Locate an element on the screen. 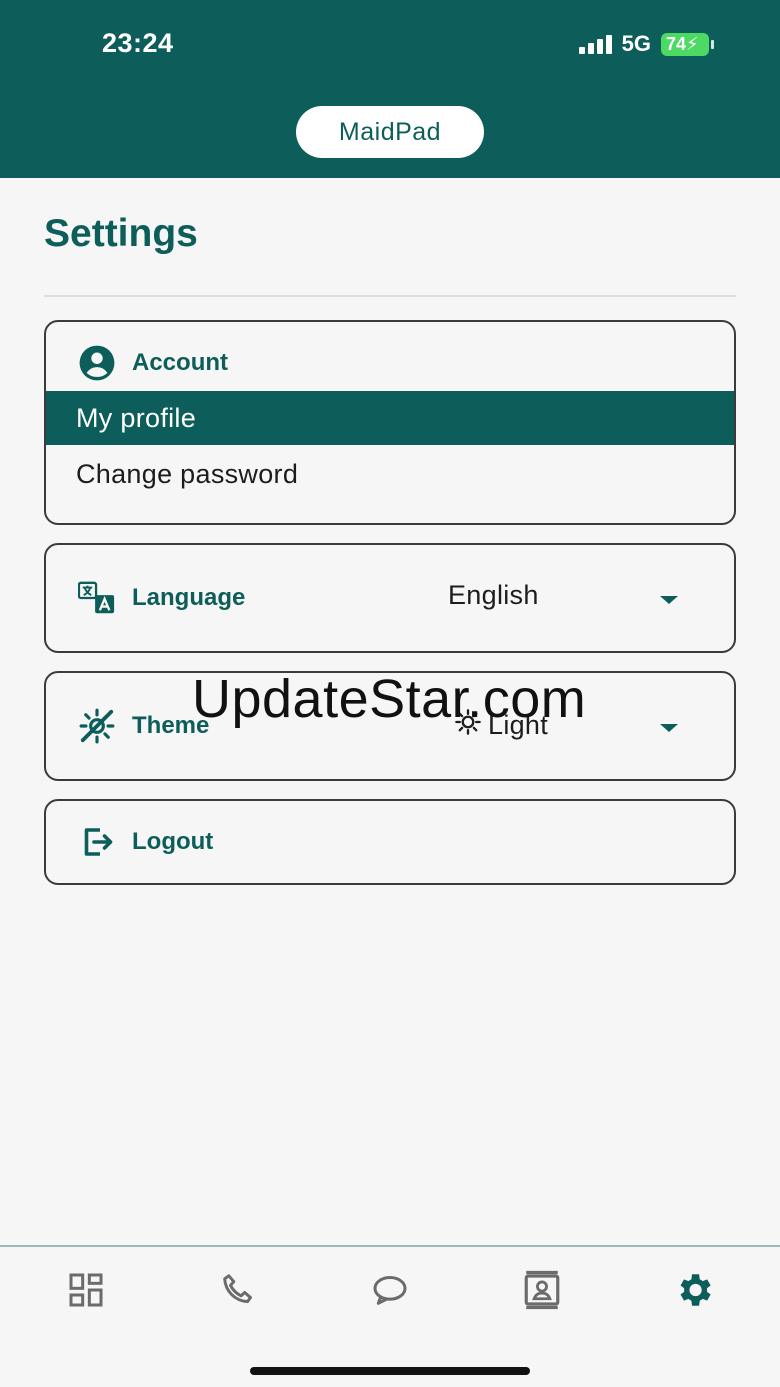  status-time: 23:24 is located at coordinates (138, 43).